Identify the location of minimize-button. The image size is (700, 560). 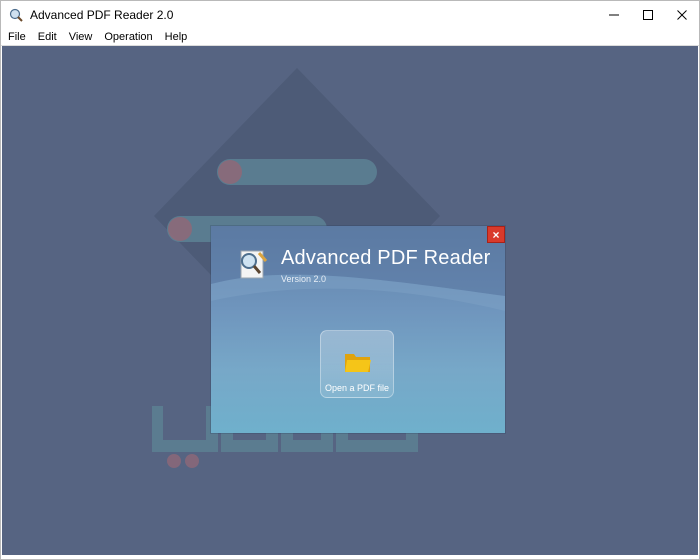
(614, 14).